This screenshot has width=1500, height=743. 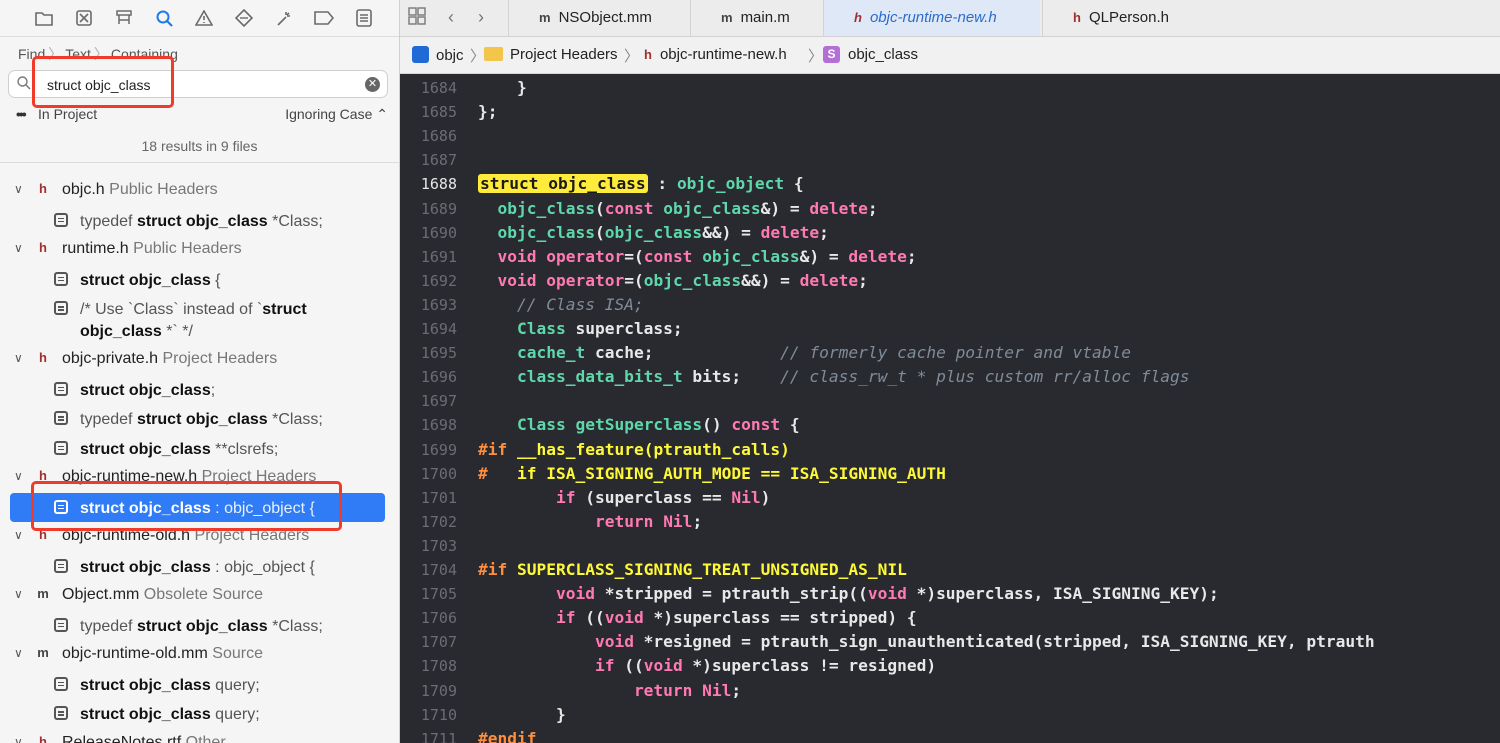 I want to click on line-code: void operator=(objc_class&&) = delete;, so click(x=682, y=280).